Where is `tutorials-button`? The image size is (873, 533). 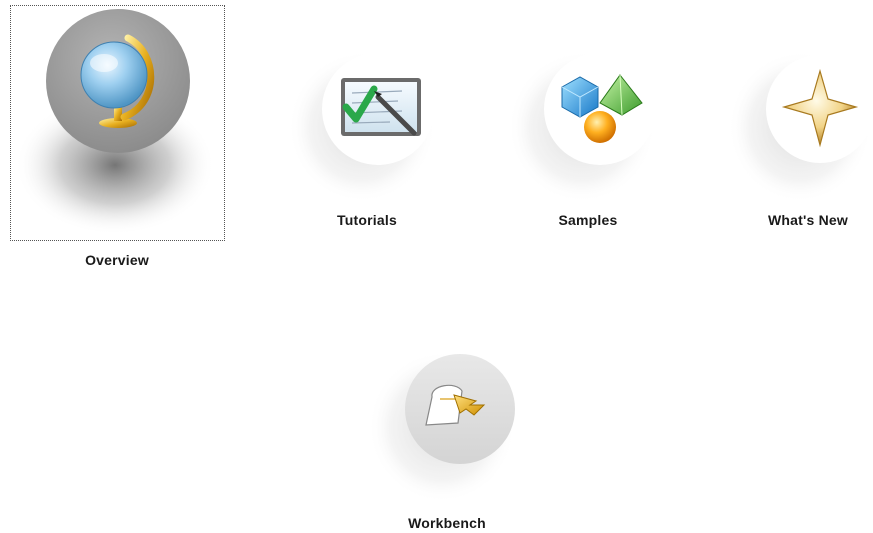
tutorials-button is located at coordinates (364, 125).